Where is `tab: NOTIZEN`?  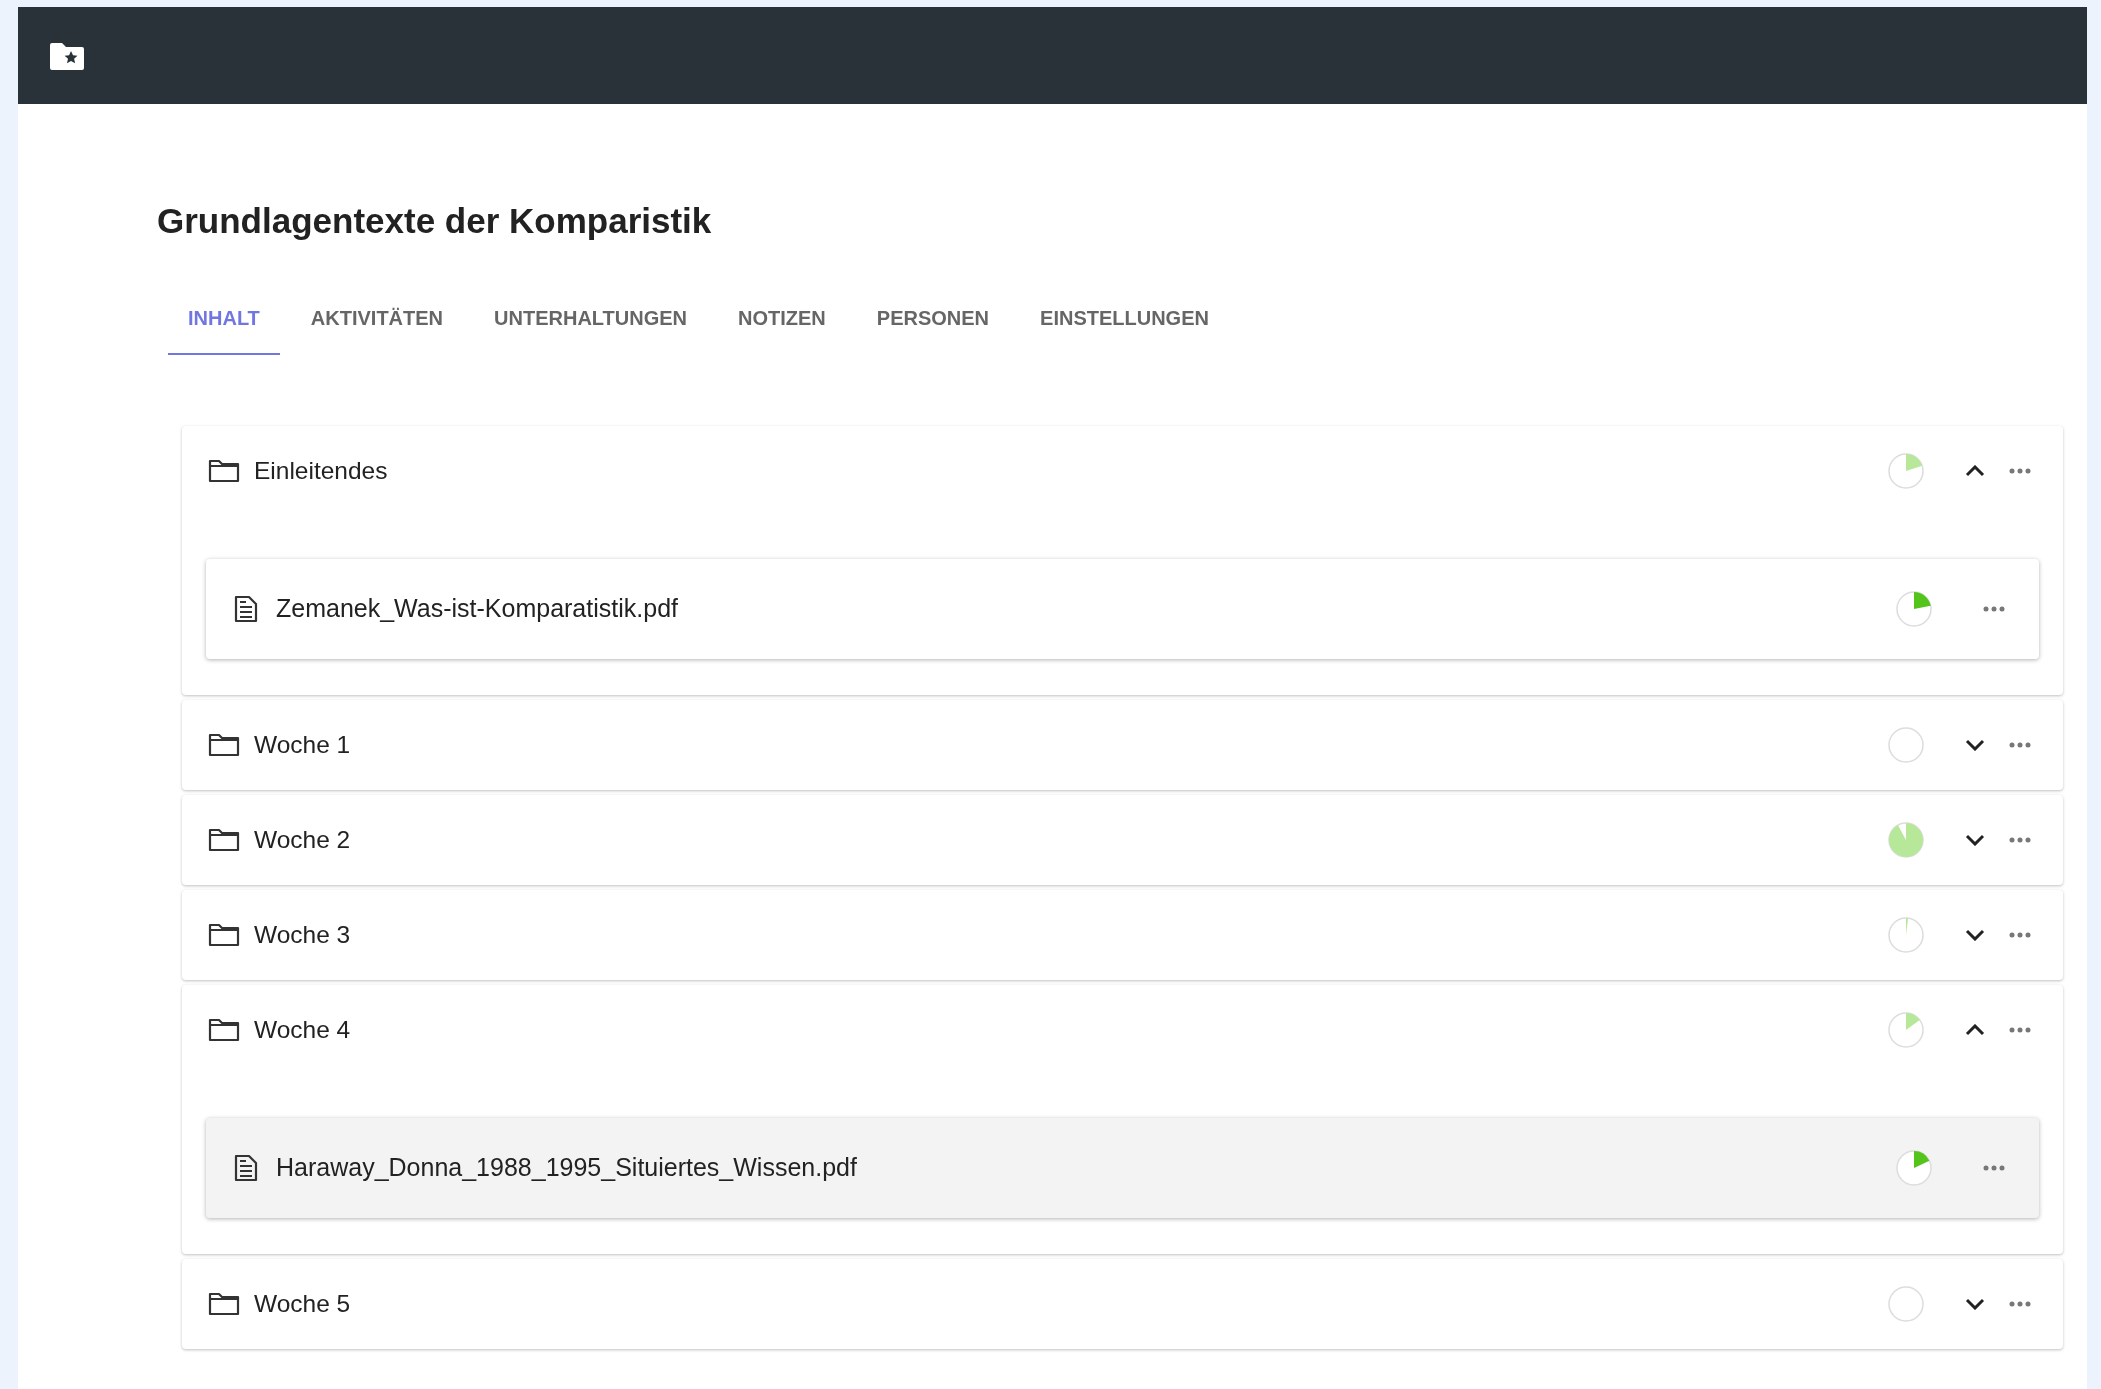
tab: NOTIZEN is located at coordinates (782, 324).